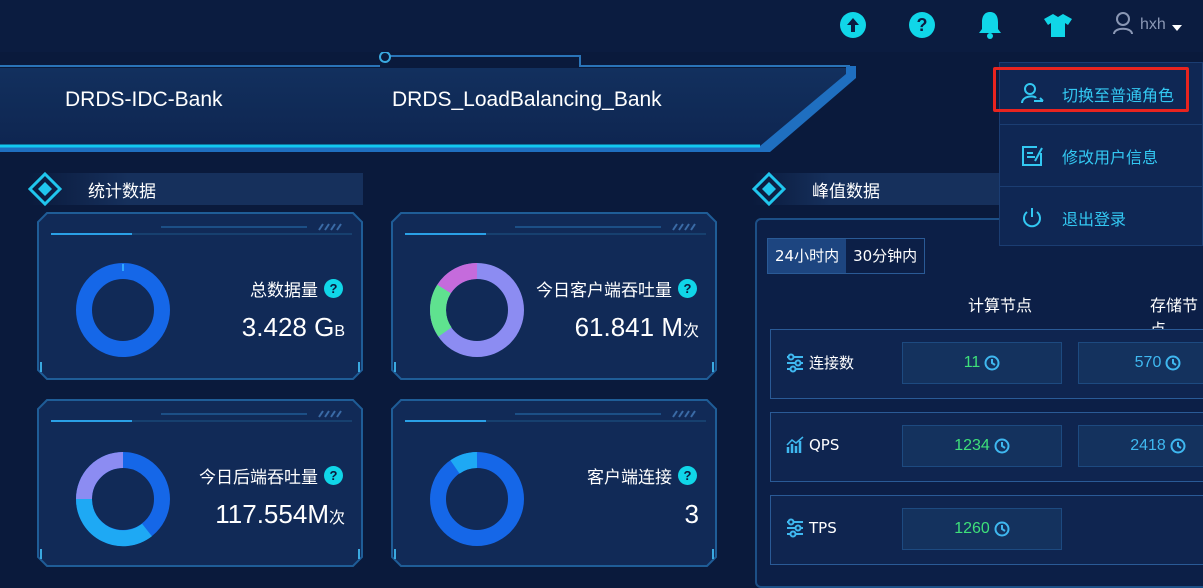  Describe the element at coordinates (823, 528) in the screenshot. I see `row-label-text: TPS` at that location.